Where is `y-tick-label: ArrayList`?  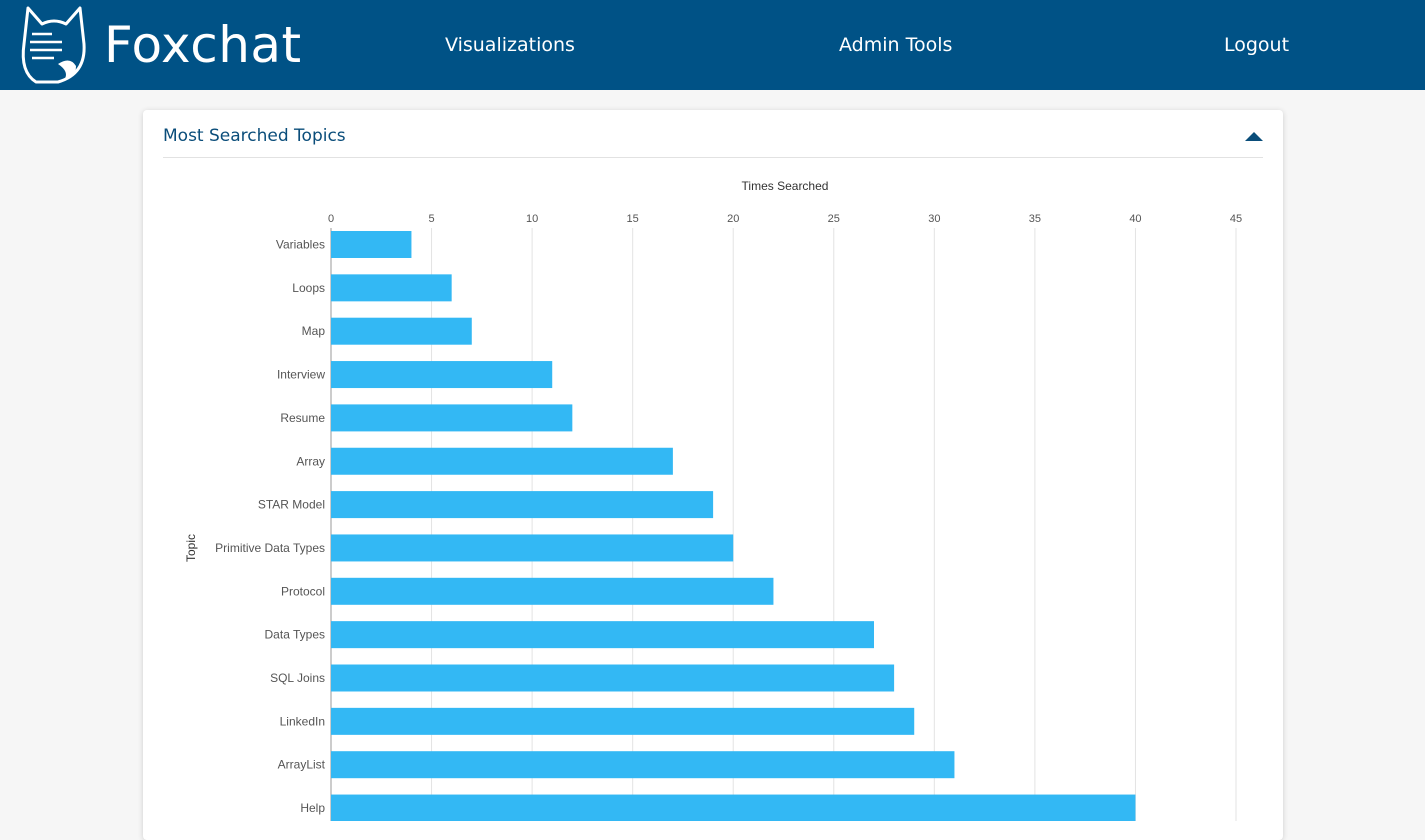 y-tick-label: ArrayList is located at coordinates (302, 765).